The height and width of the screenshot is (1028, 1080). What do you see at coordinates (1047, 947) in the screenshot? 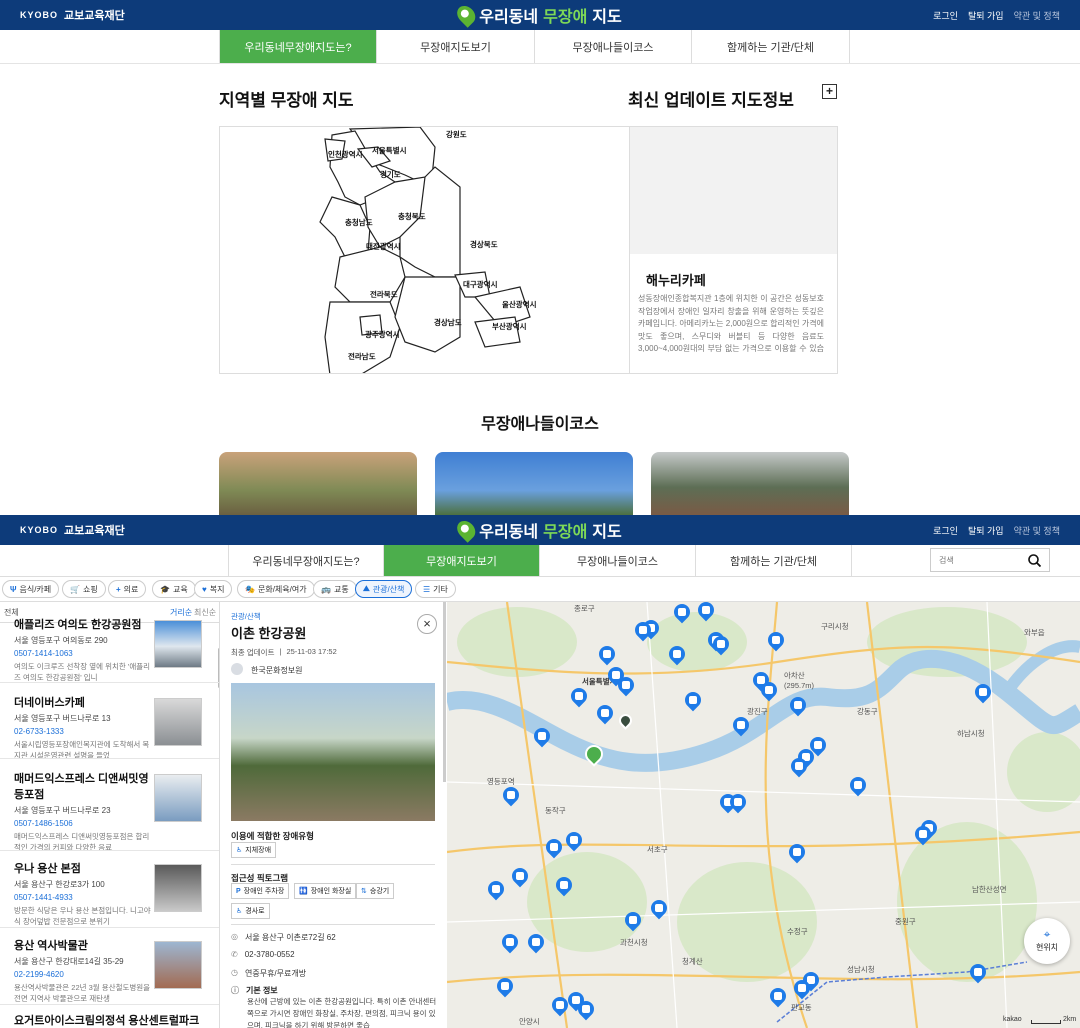
I see `locate-label: 현위치` at bounding box center [1047, 947].